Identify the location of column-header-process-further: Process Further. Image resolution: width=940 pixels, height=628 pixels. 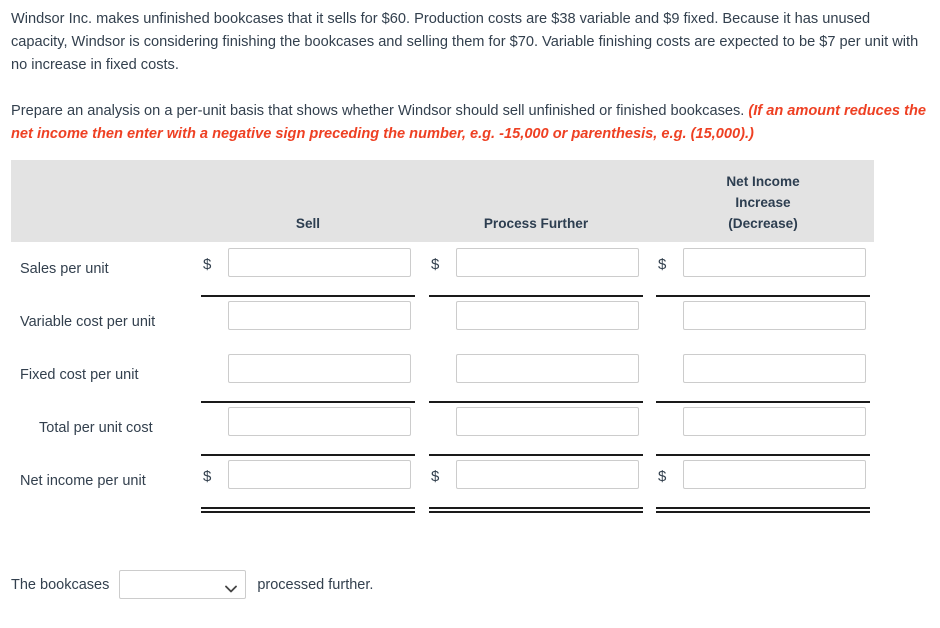
(536, 223).